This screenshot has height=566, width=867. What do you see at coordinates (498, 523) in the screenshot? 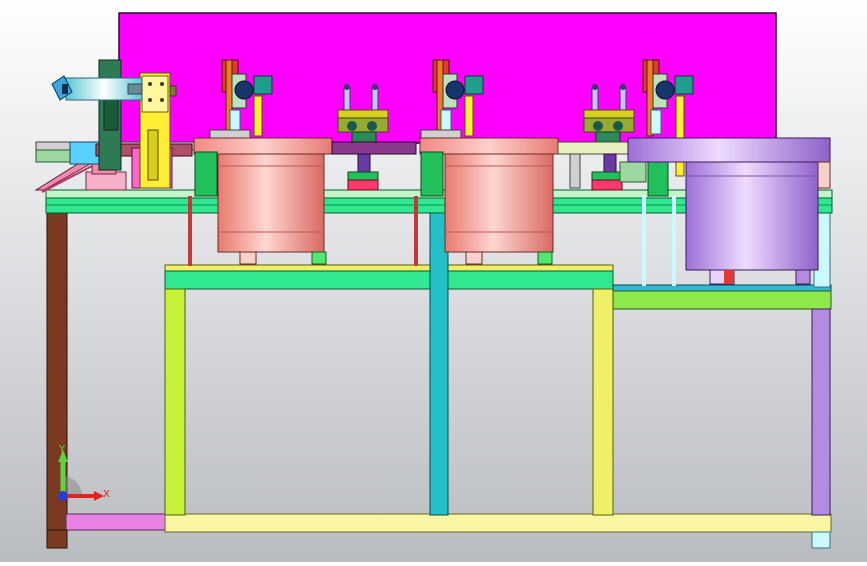
I see `bottom-rail-main` at bounding box center [498, 523].